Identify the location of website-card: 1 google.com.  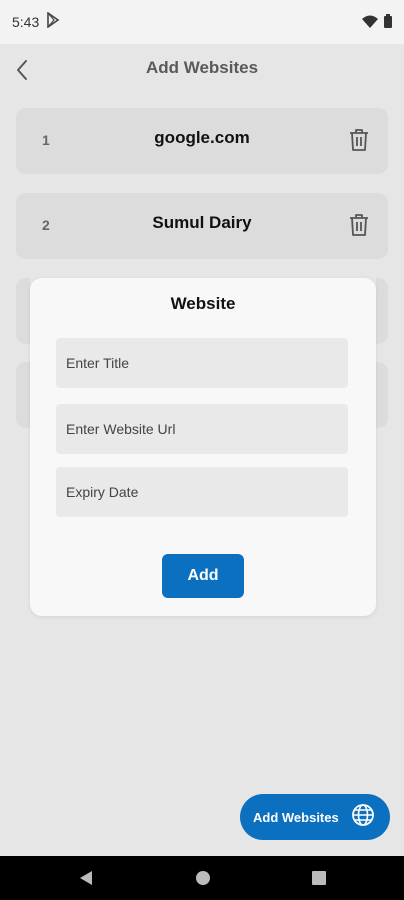
(202, 141).